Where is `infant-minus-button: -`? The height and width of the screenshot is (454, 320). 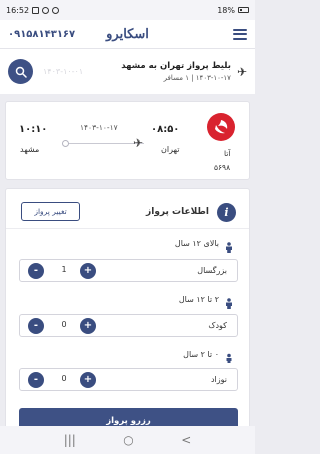 infant-minus-button: - is located at coordinates (36, 380).